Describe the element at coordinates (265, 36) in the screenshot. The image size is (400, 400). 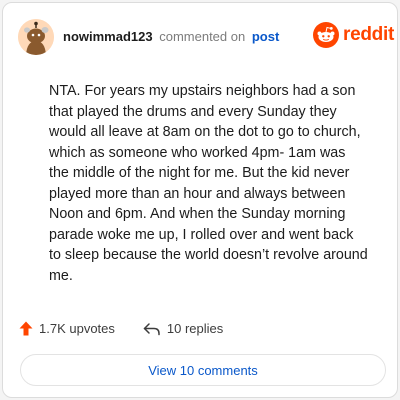
I see `post-link: post` at that location.